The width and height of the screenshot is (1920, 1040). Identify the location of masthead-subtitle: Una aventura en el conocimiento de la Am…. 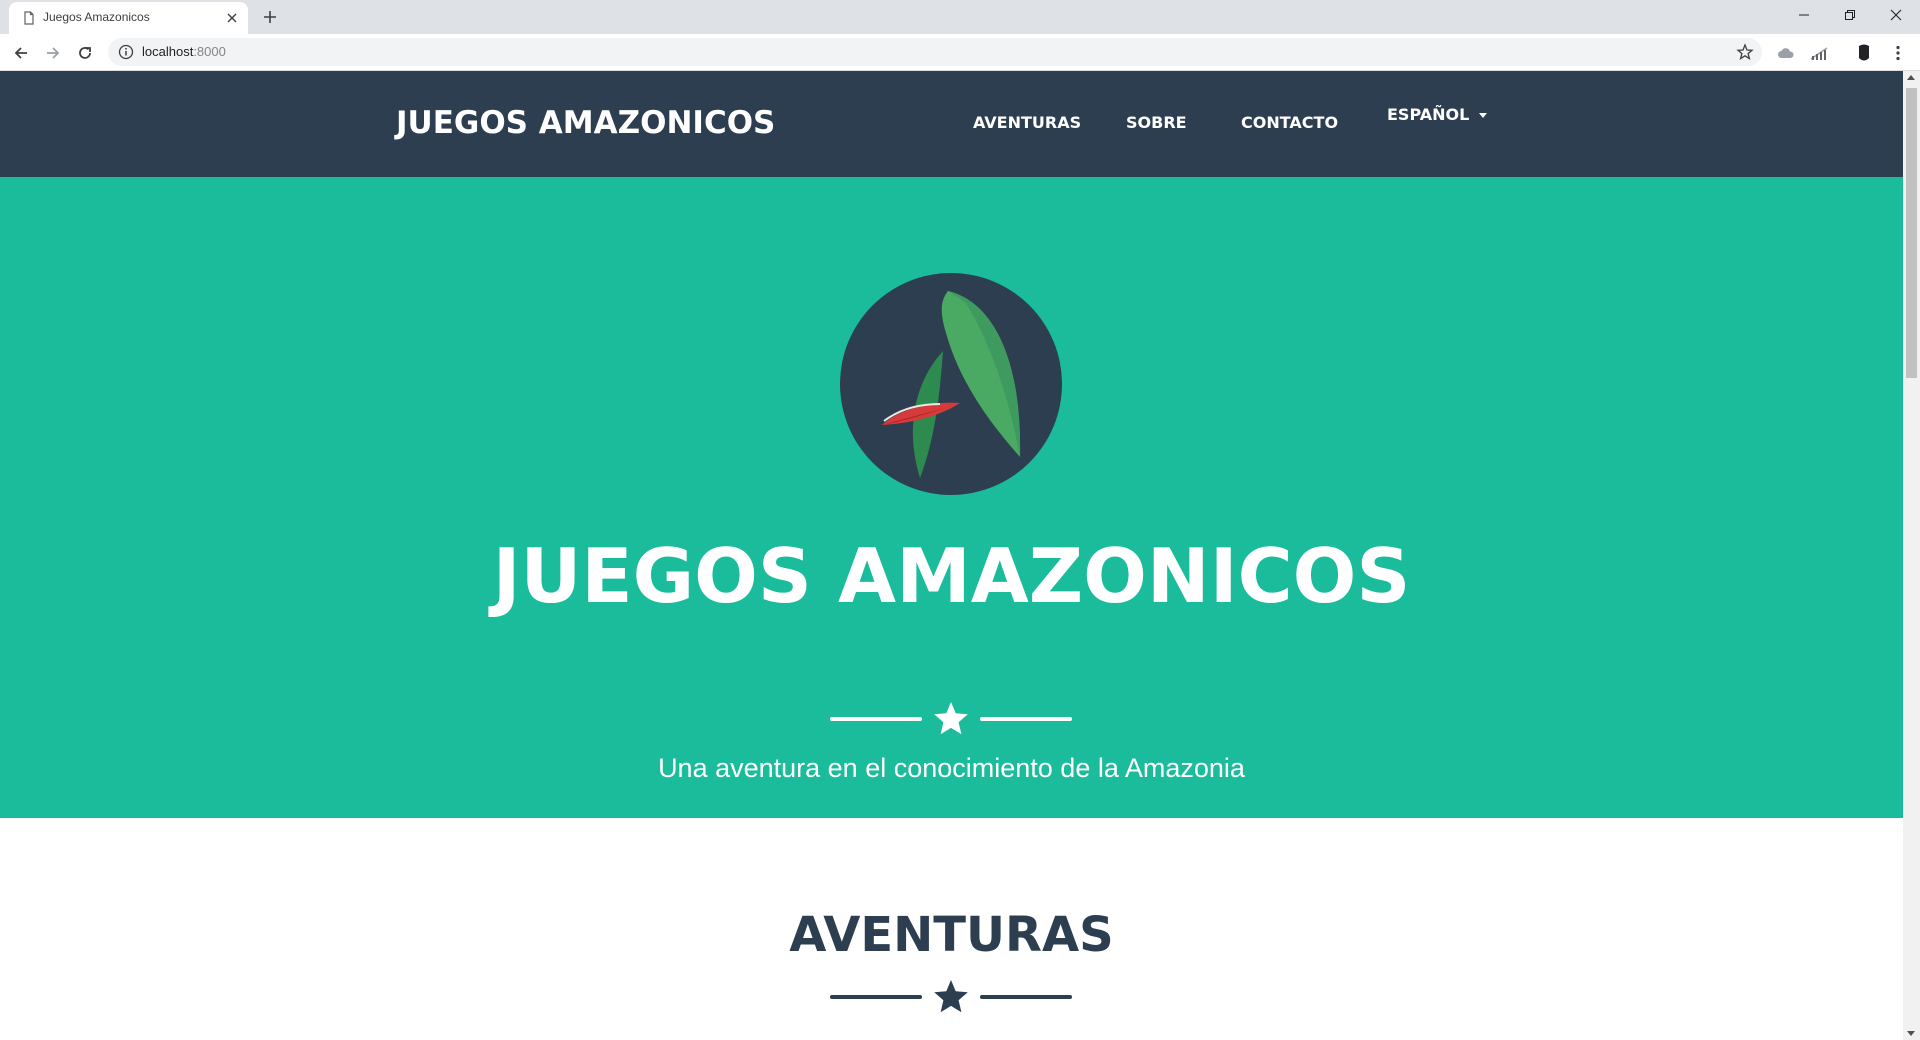
(951, 768).